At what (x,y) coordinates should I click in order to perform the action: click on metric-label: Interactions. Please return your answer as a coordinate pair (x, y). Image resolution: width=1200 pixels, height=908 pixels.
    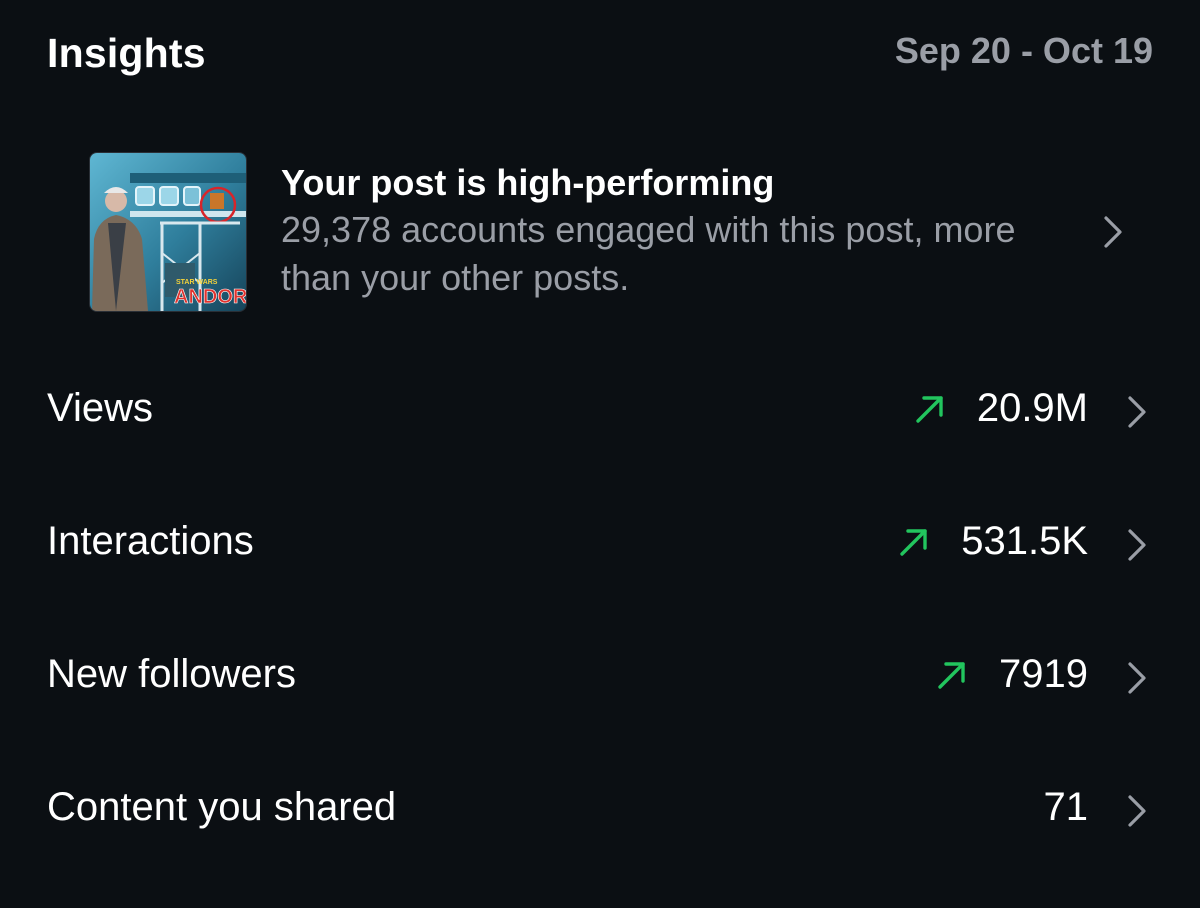
    Looking at the image, I should click on (150, 541).